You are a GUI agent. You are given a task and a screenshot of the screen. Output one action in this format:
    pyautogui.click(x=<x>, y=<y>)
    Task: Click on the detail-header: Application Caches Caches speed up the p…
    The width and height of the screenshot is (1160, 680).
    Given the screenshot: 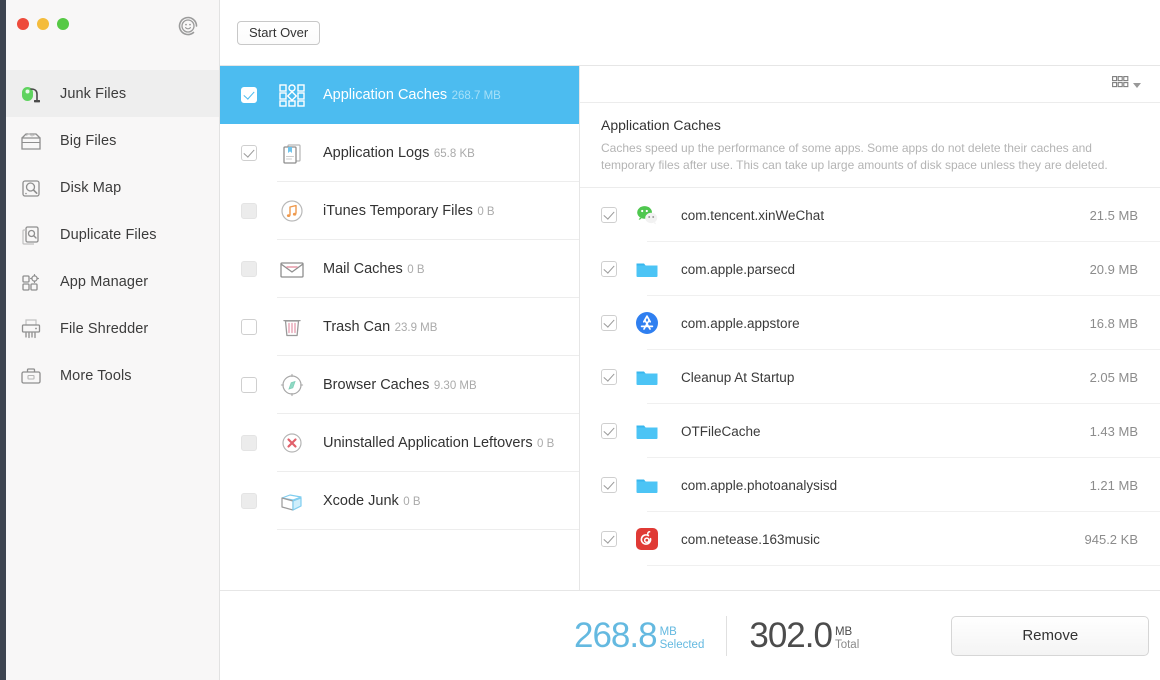 What is the action you would take?
    pyautogui.click(x=870, y=145)
    